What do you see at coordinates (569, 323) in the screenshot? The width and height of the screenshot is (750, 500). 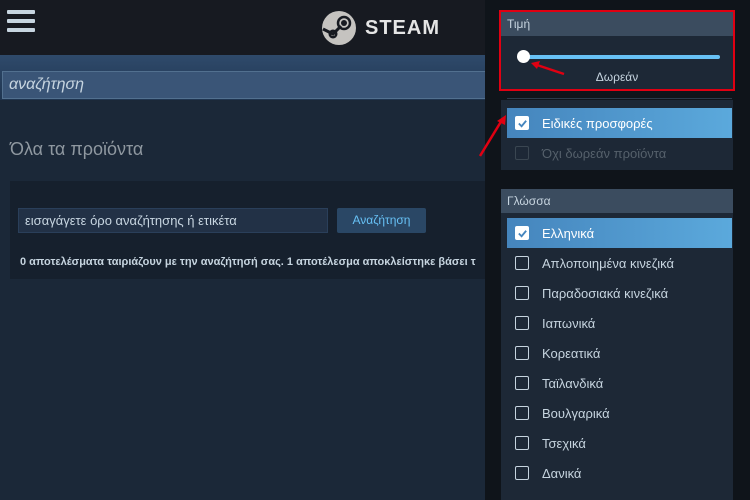 I see `language-option-label: Ιαπωνικά` at bounding box center [569, 323].